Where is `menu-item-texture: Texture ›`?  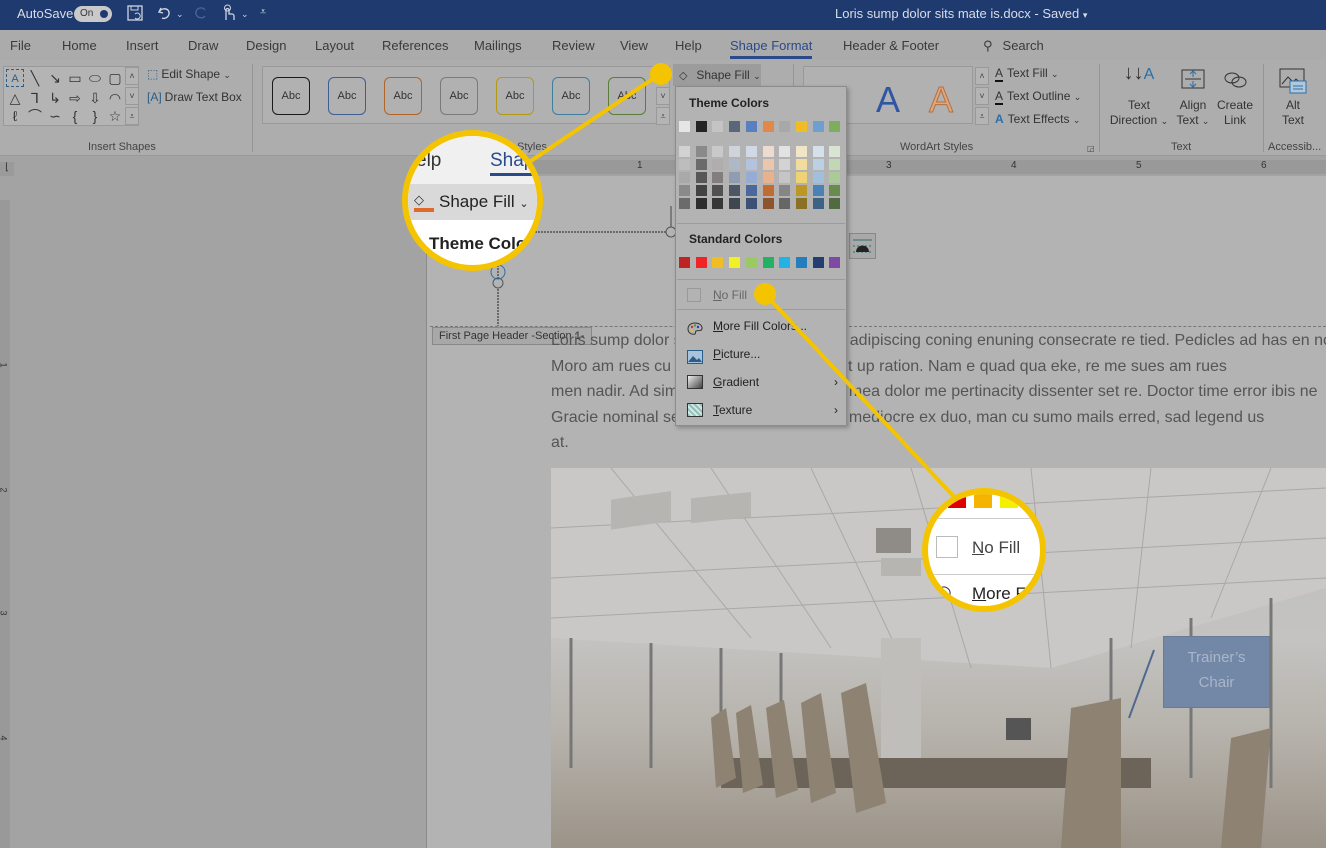 menu-item-texture: Texture › is located at coordinates (761, 410).